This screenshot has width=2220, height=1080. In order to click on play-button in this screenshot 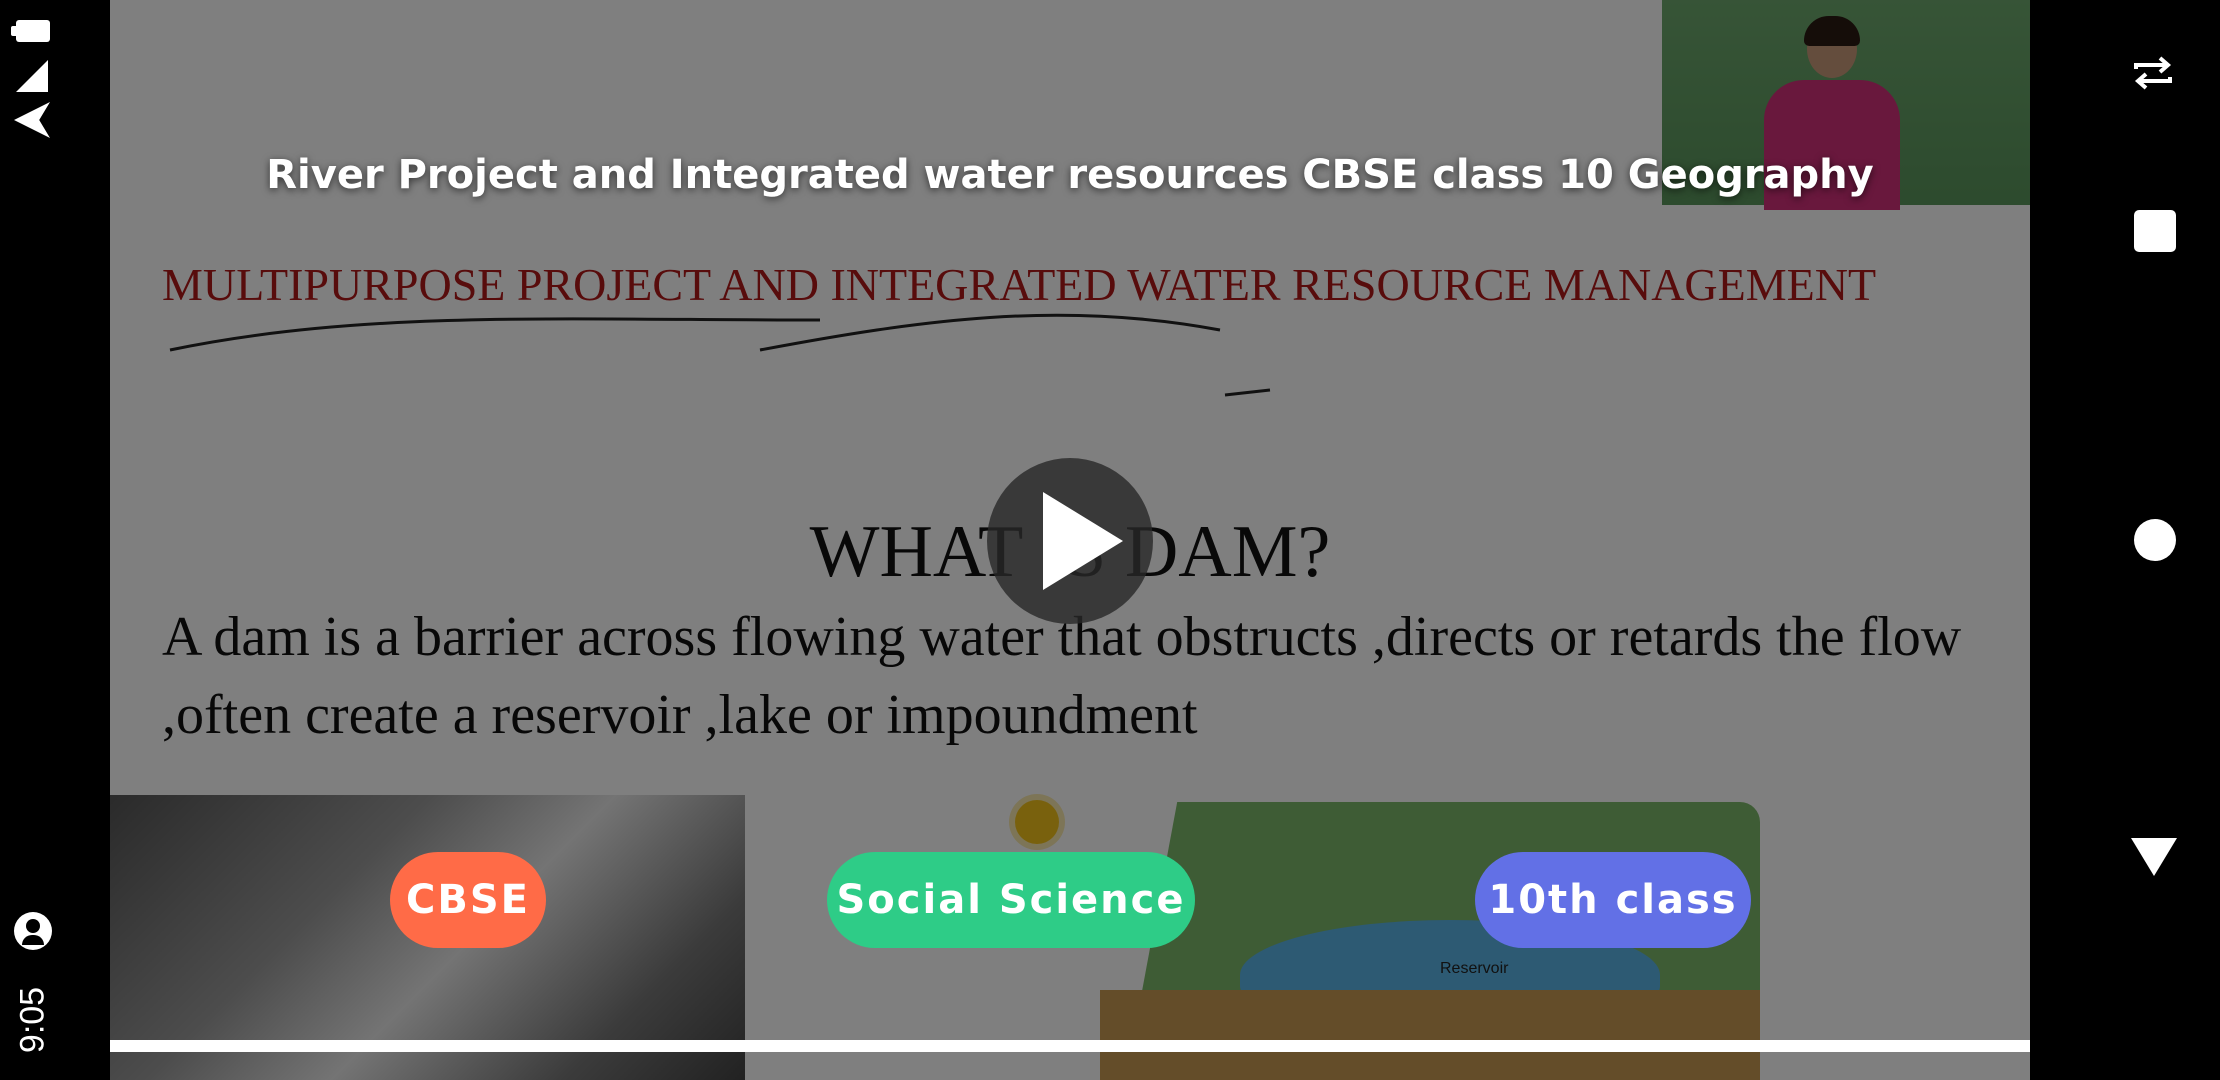, I will do `click(1070, 541)`.